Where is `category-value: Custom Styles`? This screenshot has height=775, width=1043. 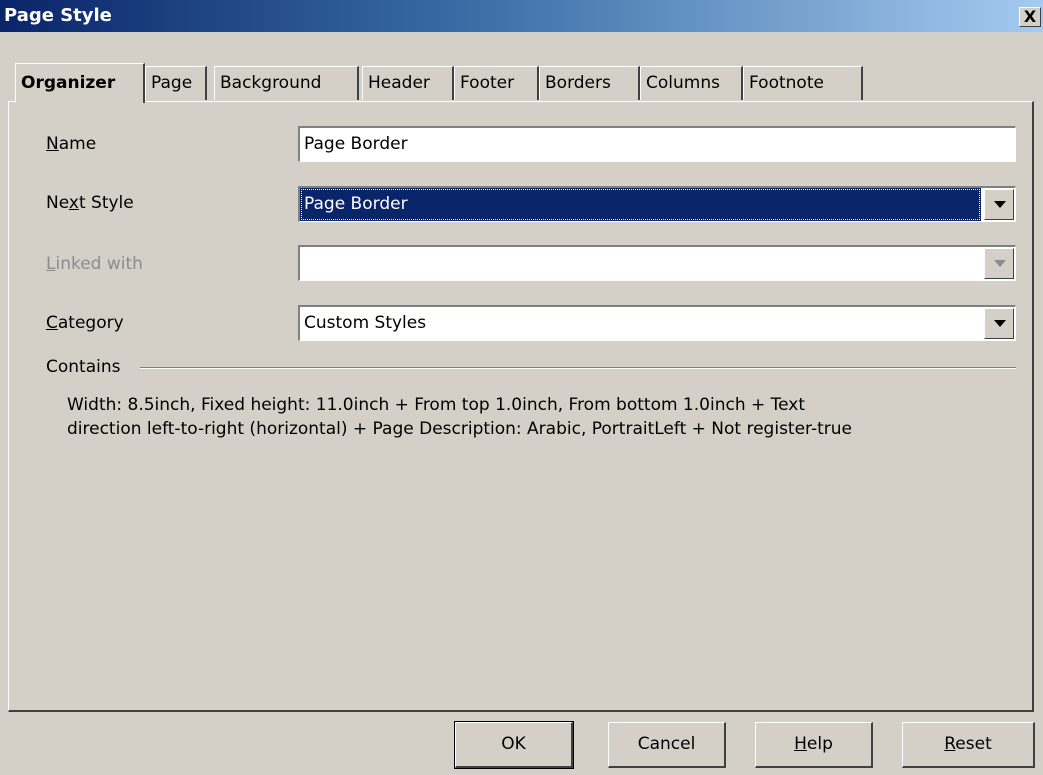 category-value: Custom Styles is located at coordinates (365, 323).